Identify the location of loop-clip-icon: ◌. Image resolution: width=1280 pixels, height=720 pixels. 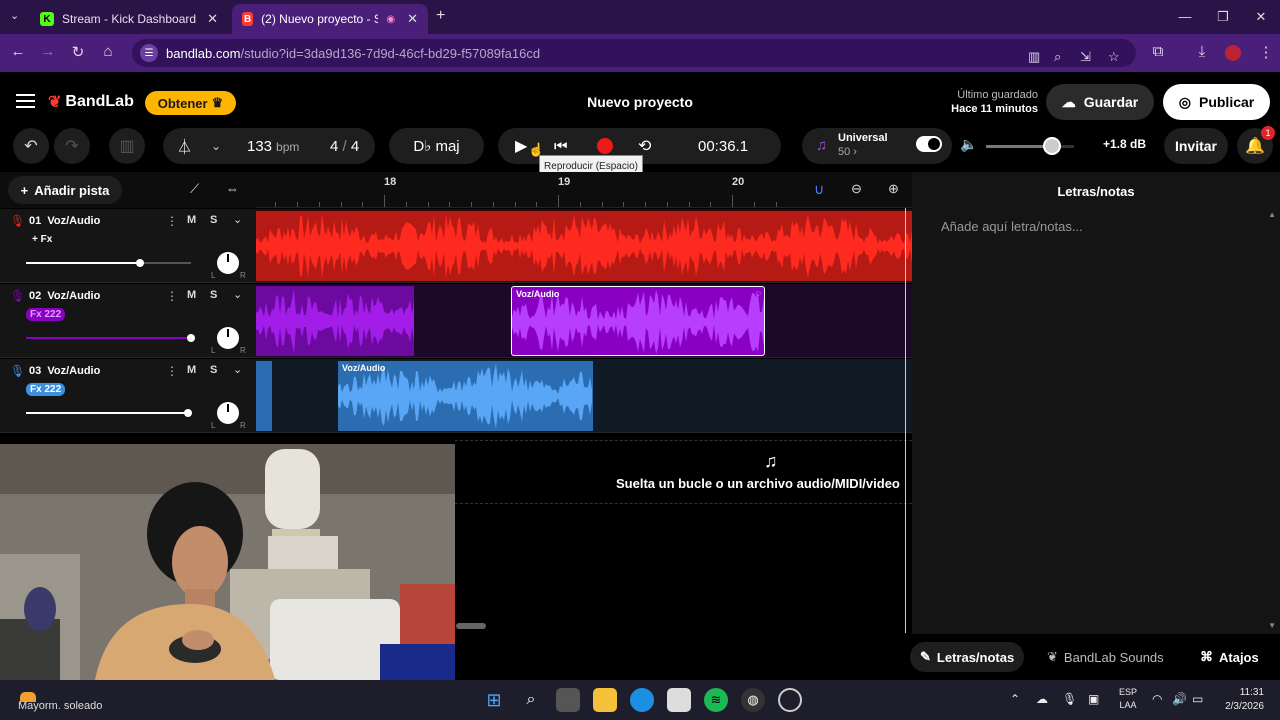
(758, 293).